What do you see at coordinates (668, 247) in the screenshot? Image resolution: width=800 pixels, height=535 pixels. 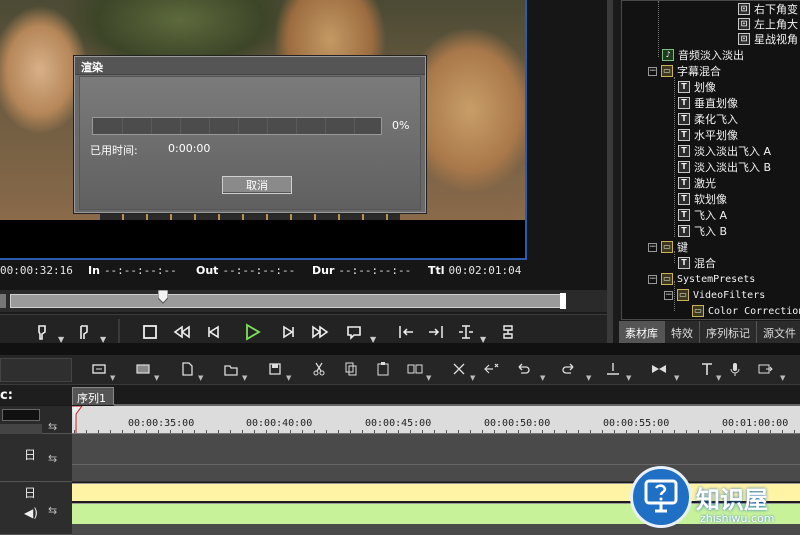 I see `tree-item-folder: − ▭ 键` at bounding box center [668, 247].